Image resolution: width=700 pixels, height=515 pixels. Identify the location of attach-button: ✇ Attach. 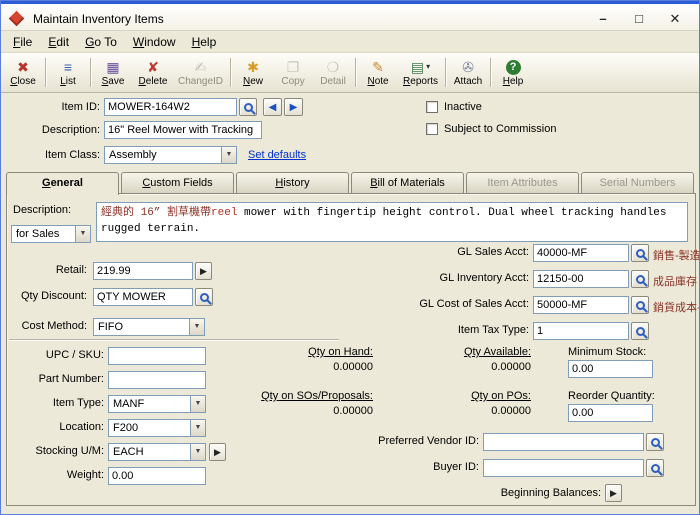
(468, 72).